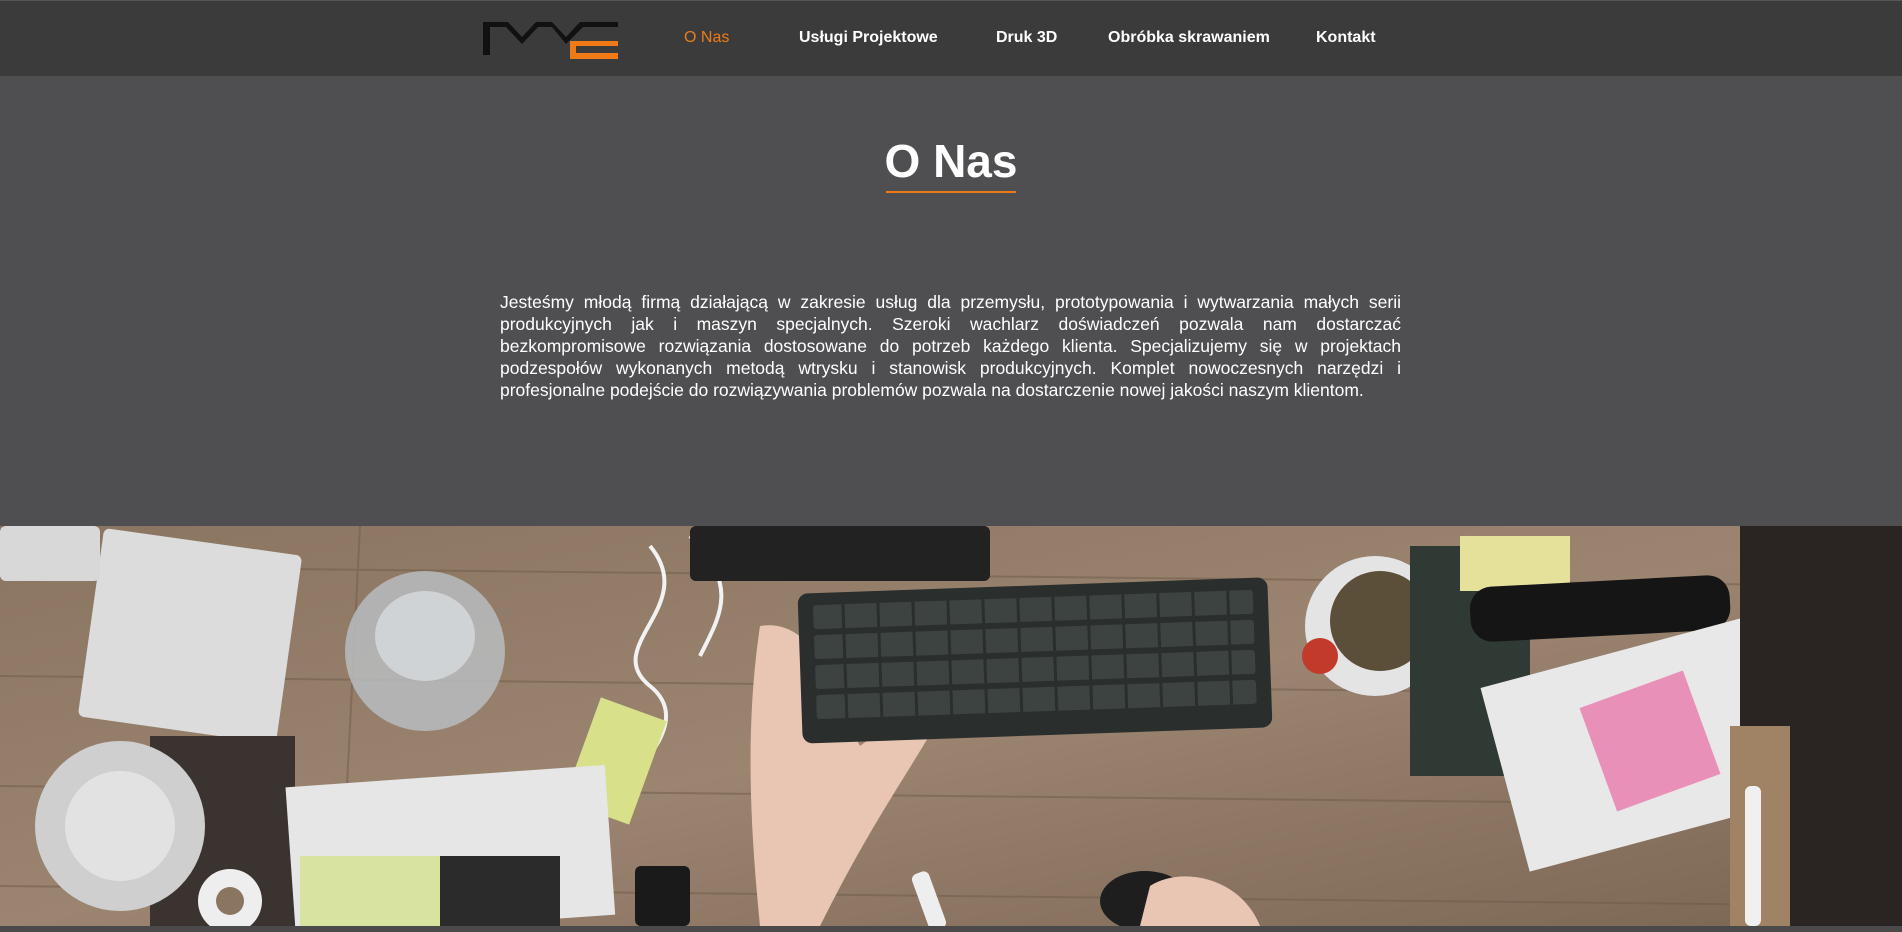  Describe the element at coordinates (951, 192) in the screenshot. I see `title-underline` at that location.